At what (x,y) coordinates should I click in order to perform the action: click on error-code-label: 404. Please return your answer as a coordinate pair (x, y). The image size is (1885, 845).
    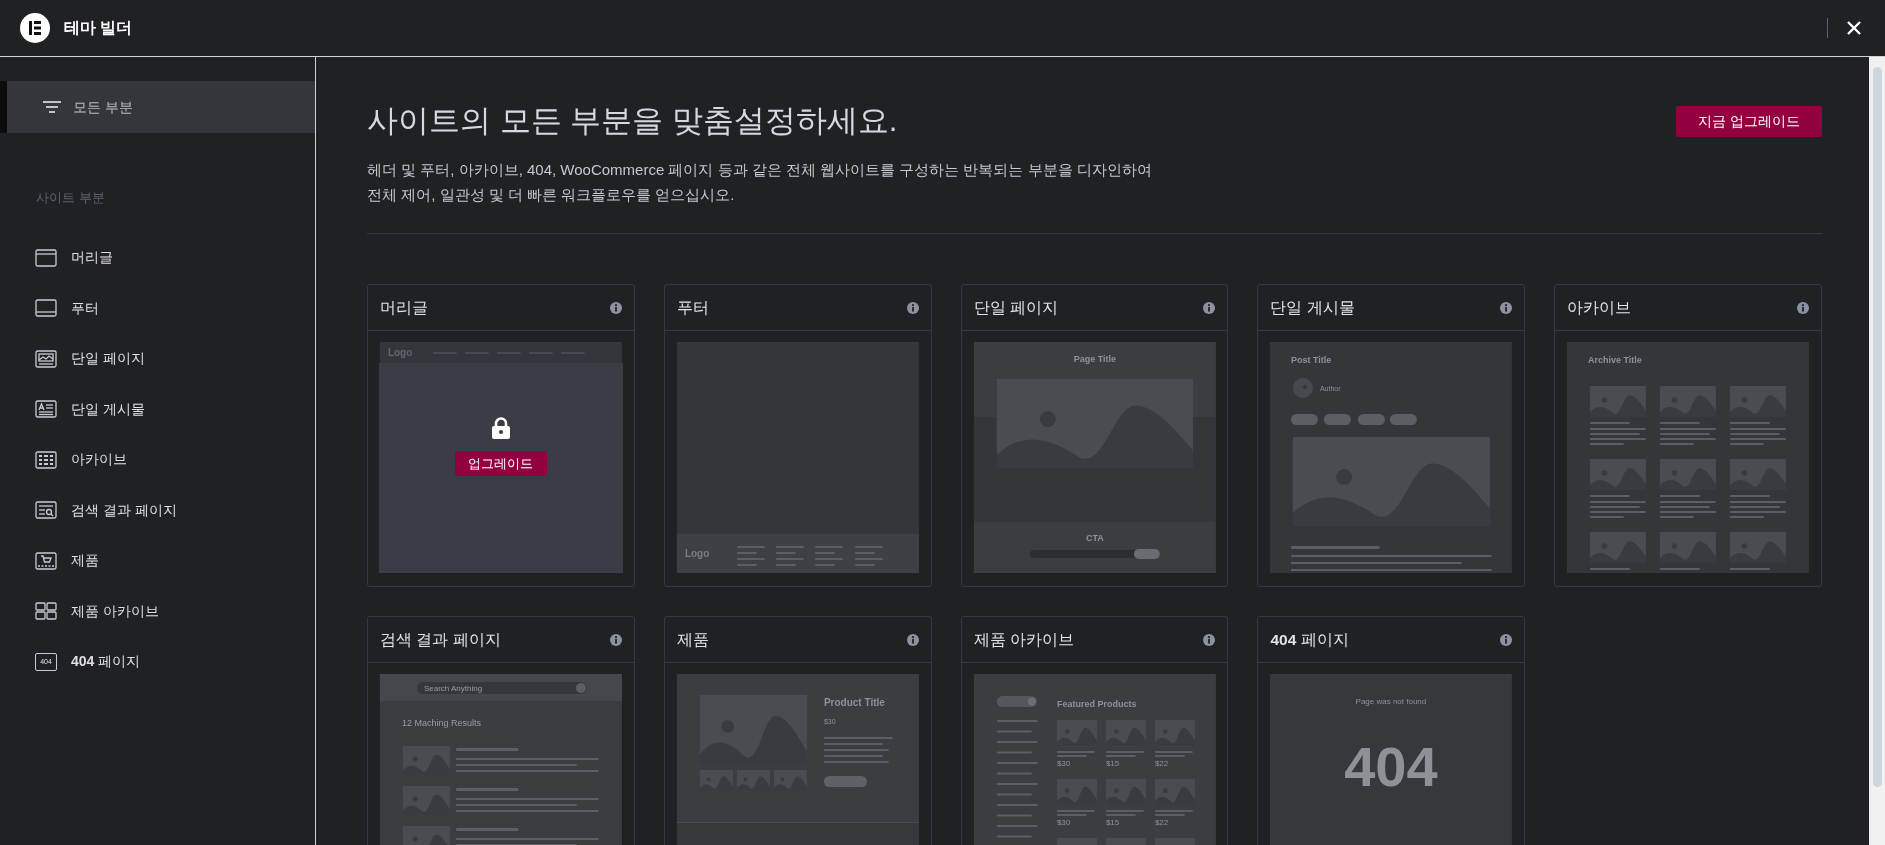
    Looking at the image, I should click on (1391, 766).